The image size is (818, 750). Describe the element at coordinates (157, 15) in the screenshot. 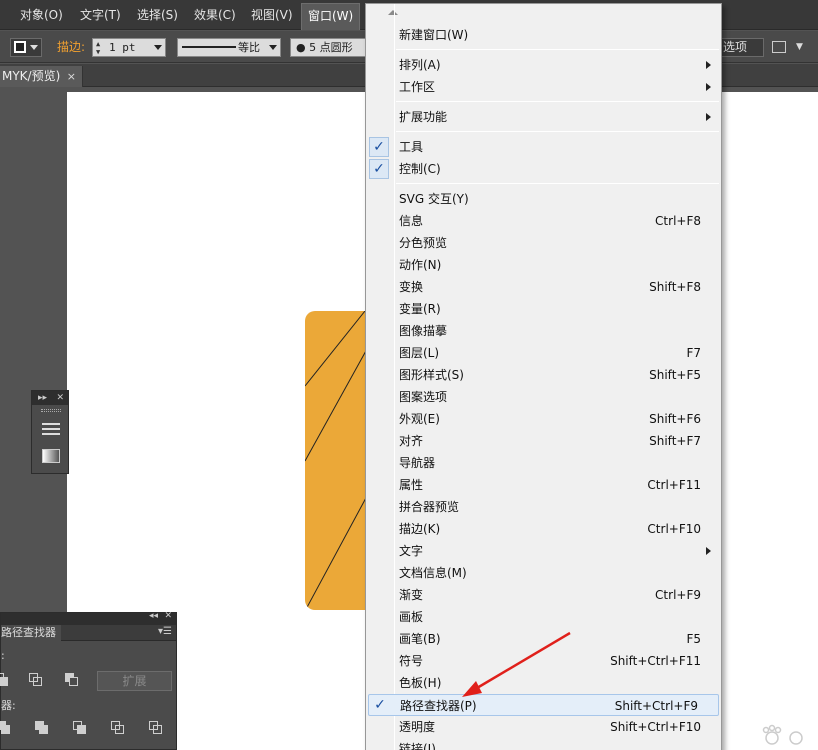

I see `menu-select: 选择(S)` at that location.